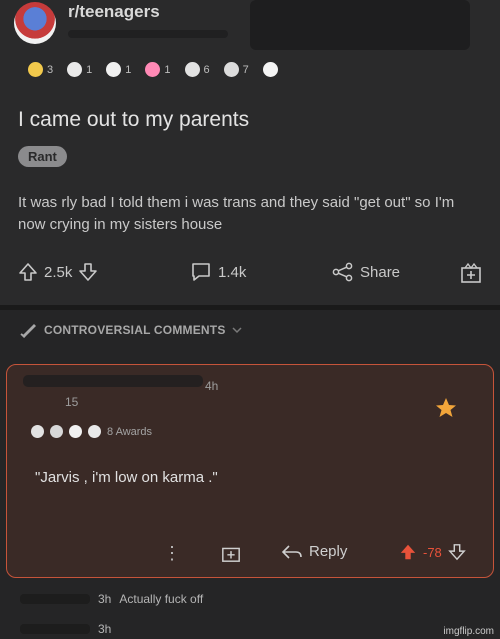  Describe the element at coordinates (446, 410) in the screenshot. I see `star-award-icon` at that location.